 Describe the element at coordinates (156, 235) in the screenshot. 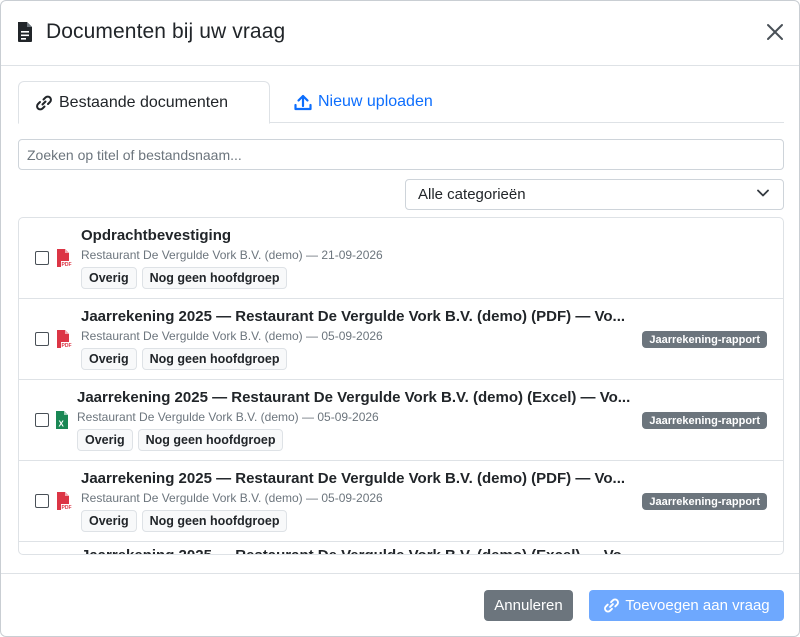

I see `document-title: Opdrachtbevestiging` at that location.